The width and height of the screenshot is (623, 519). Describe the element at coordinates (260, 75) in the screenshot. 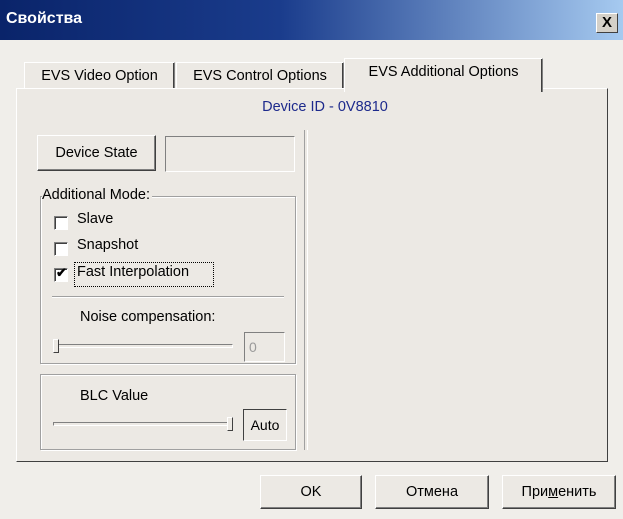

I see `tab-evs-control-options: EVS Control Options` at that location.